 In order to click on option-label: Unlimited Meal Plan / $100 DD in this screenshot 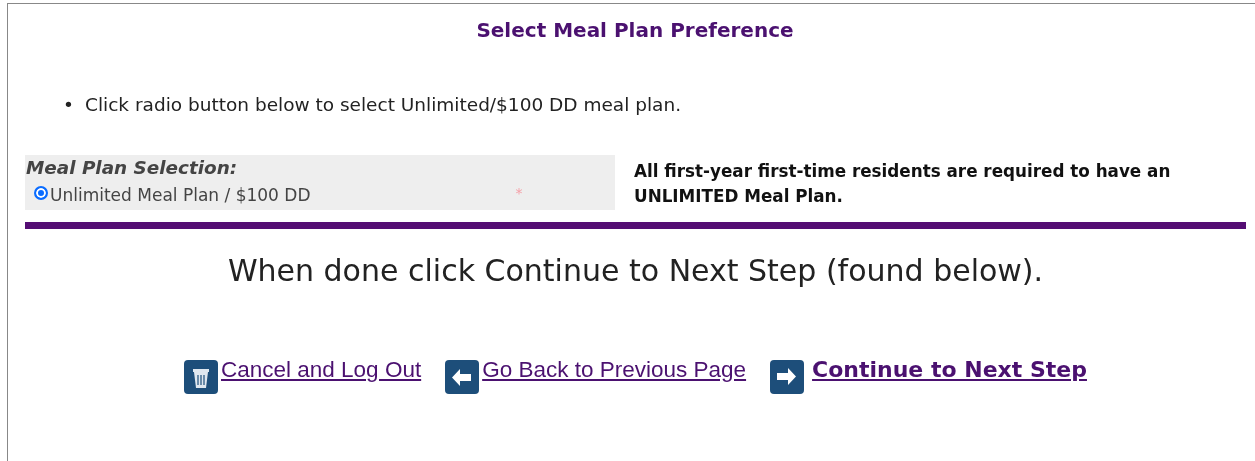, I will do `click(180, 195)`.